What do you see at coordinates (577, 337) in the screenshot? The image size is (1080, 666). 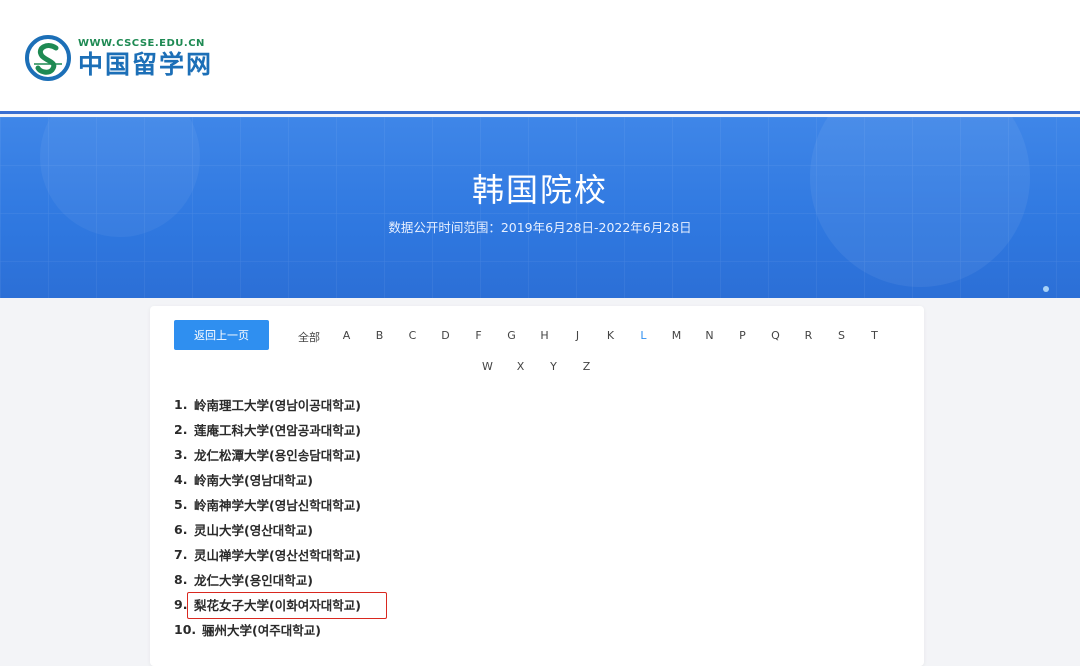 I see `filter-letter-j: J` at bounding box center [577, 337].